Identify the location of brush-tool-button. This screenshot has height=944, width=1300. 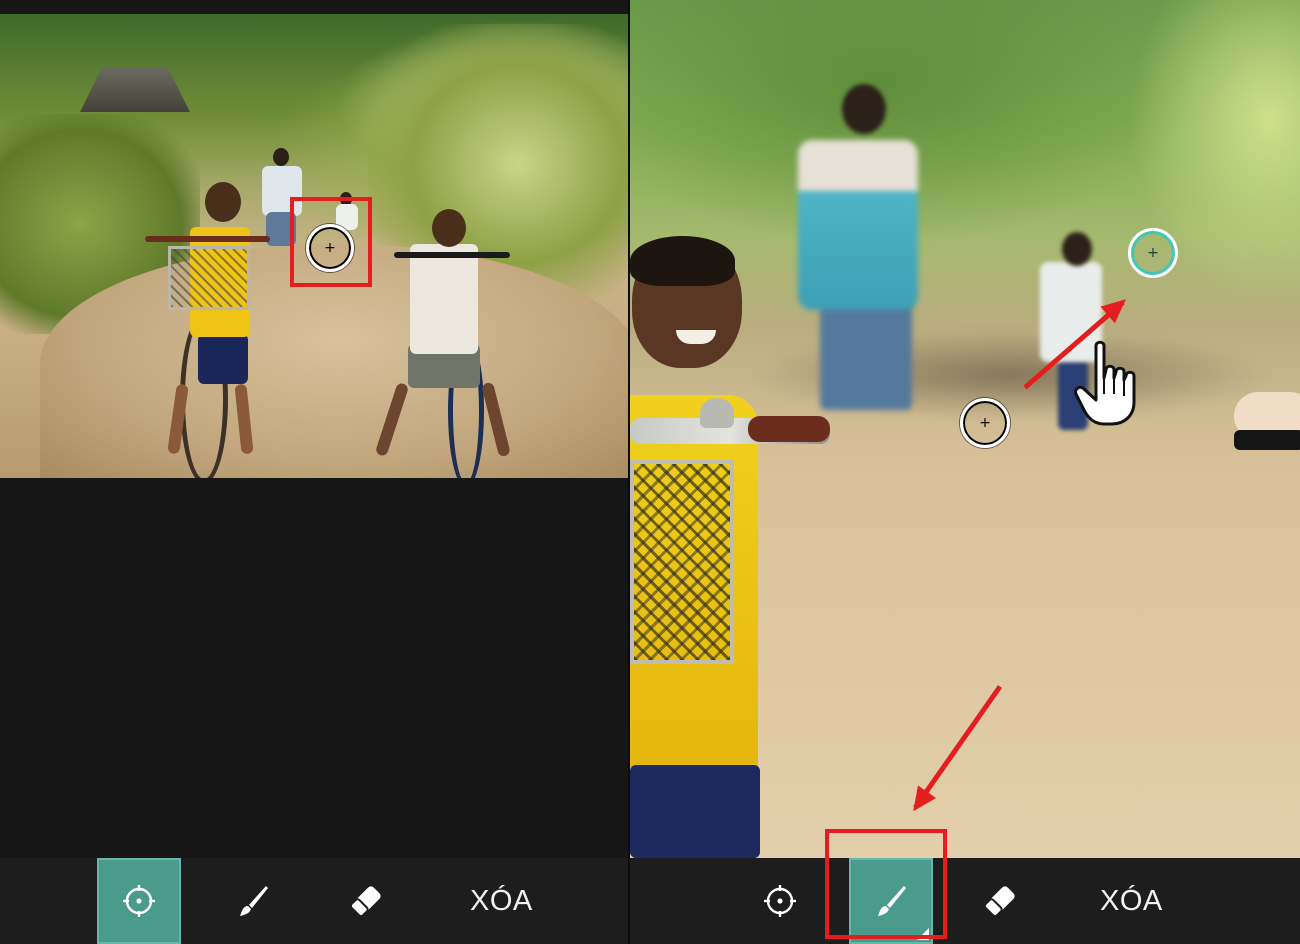
(253, 901).